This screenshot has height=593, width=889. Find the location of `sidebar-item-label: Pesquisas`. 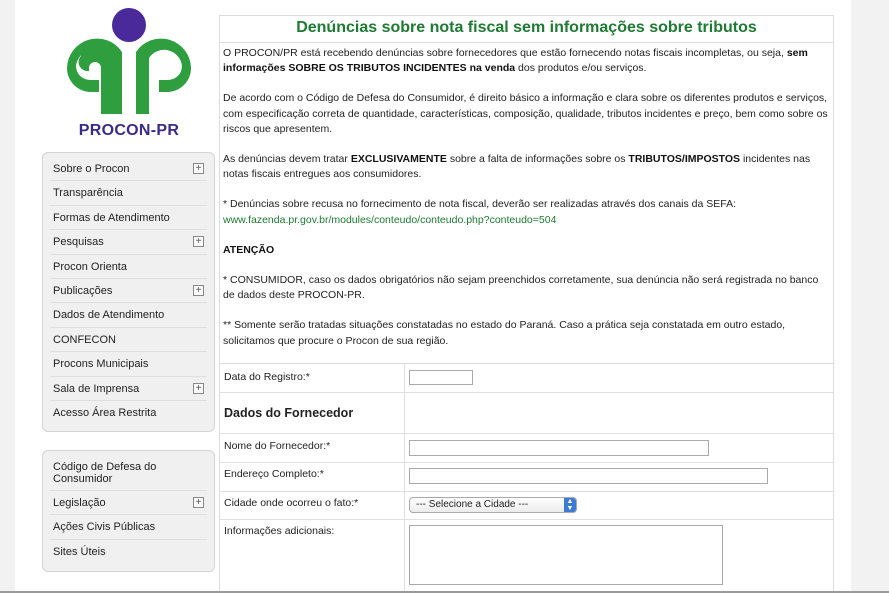

sidebar-item-label: Pesquisas is located at coordinates (78, 242).